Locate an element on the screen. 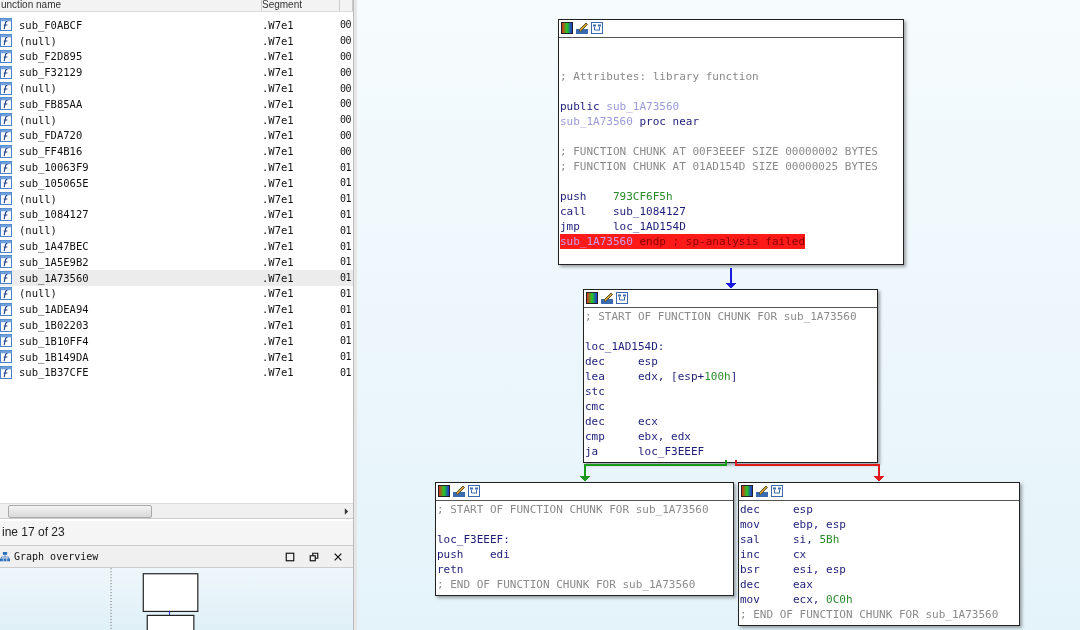 This screenshot has width=1080, height=630. panel-title: Graph overview is located at coordinates (56, 556).